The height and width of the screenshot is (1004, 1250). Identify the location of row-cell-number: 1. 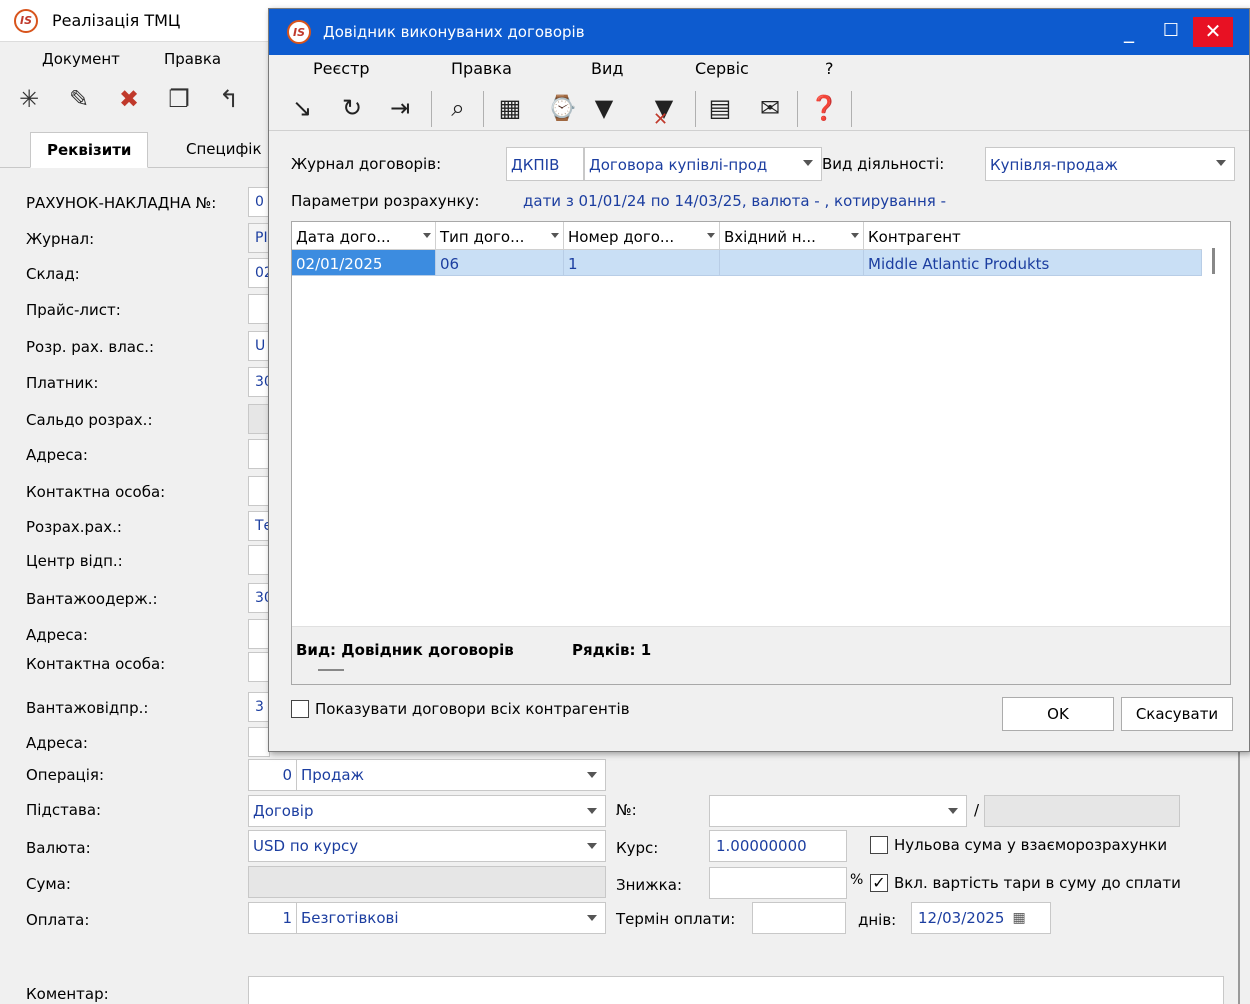
(642, 263).